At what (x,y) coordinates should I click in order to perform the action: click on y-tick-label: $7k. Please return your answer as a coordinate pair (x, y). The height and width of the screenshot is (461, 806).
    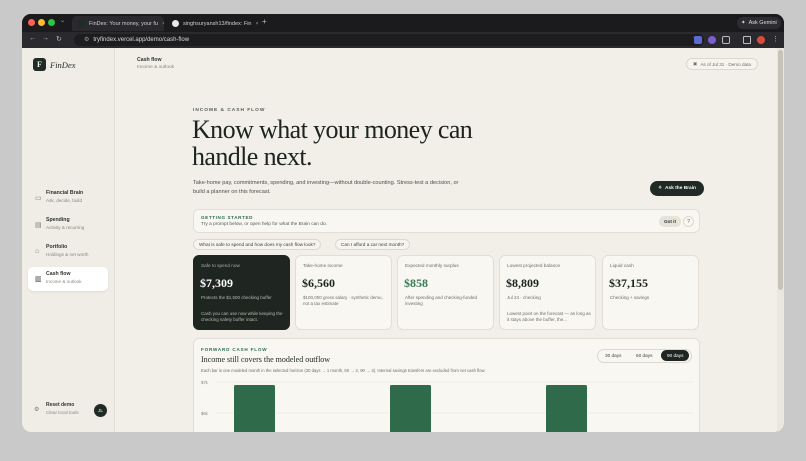
    Looking at the image, I should click on (205, 382).